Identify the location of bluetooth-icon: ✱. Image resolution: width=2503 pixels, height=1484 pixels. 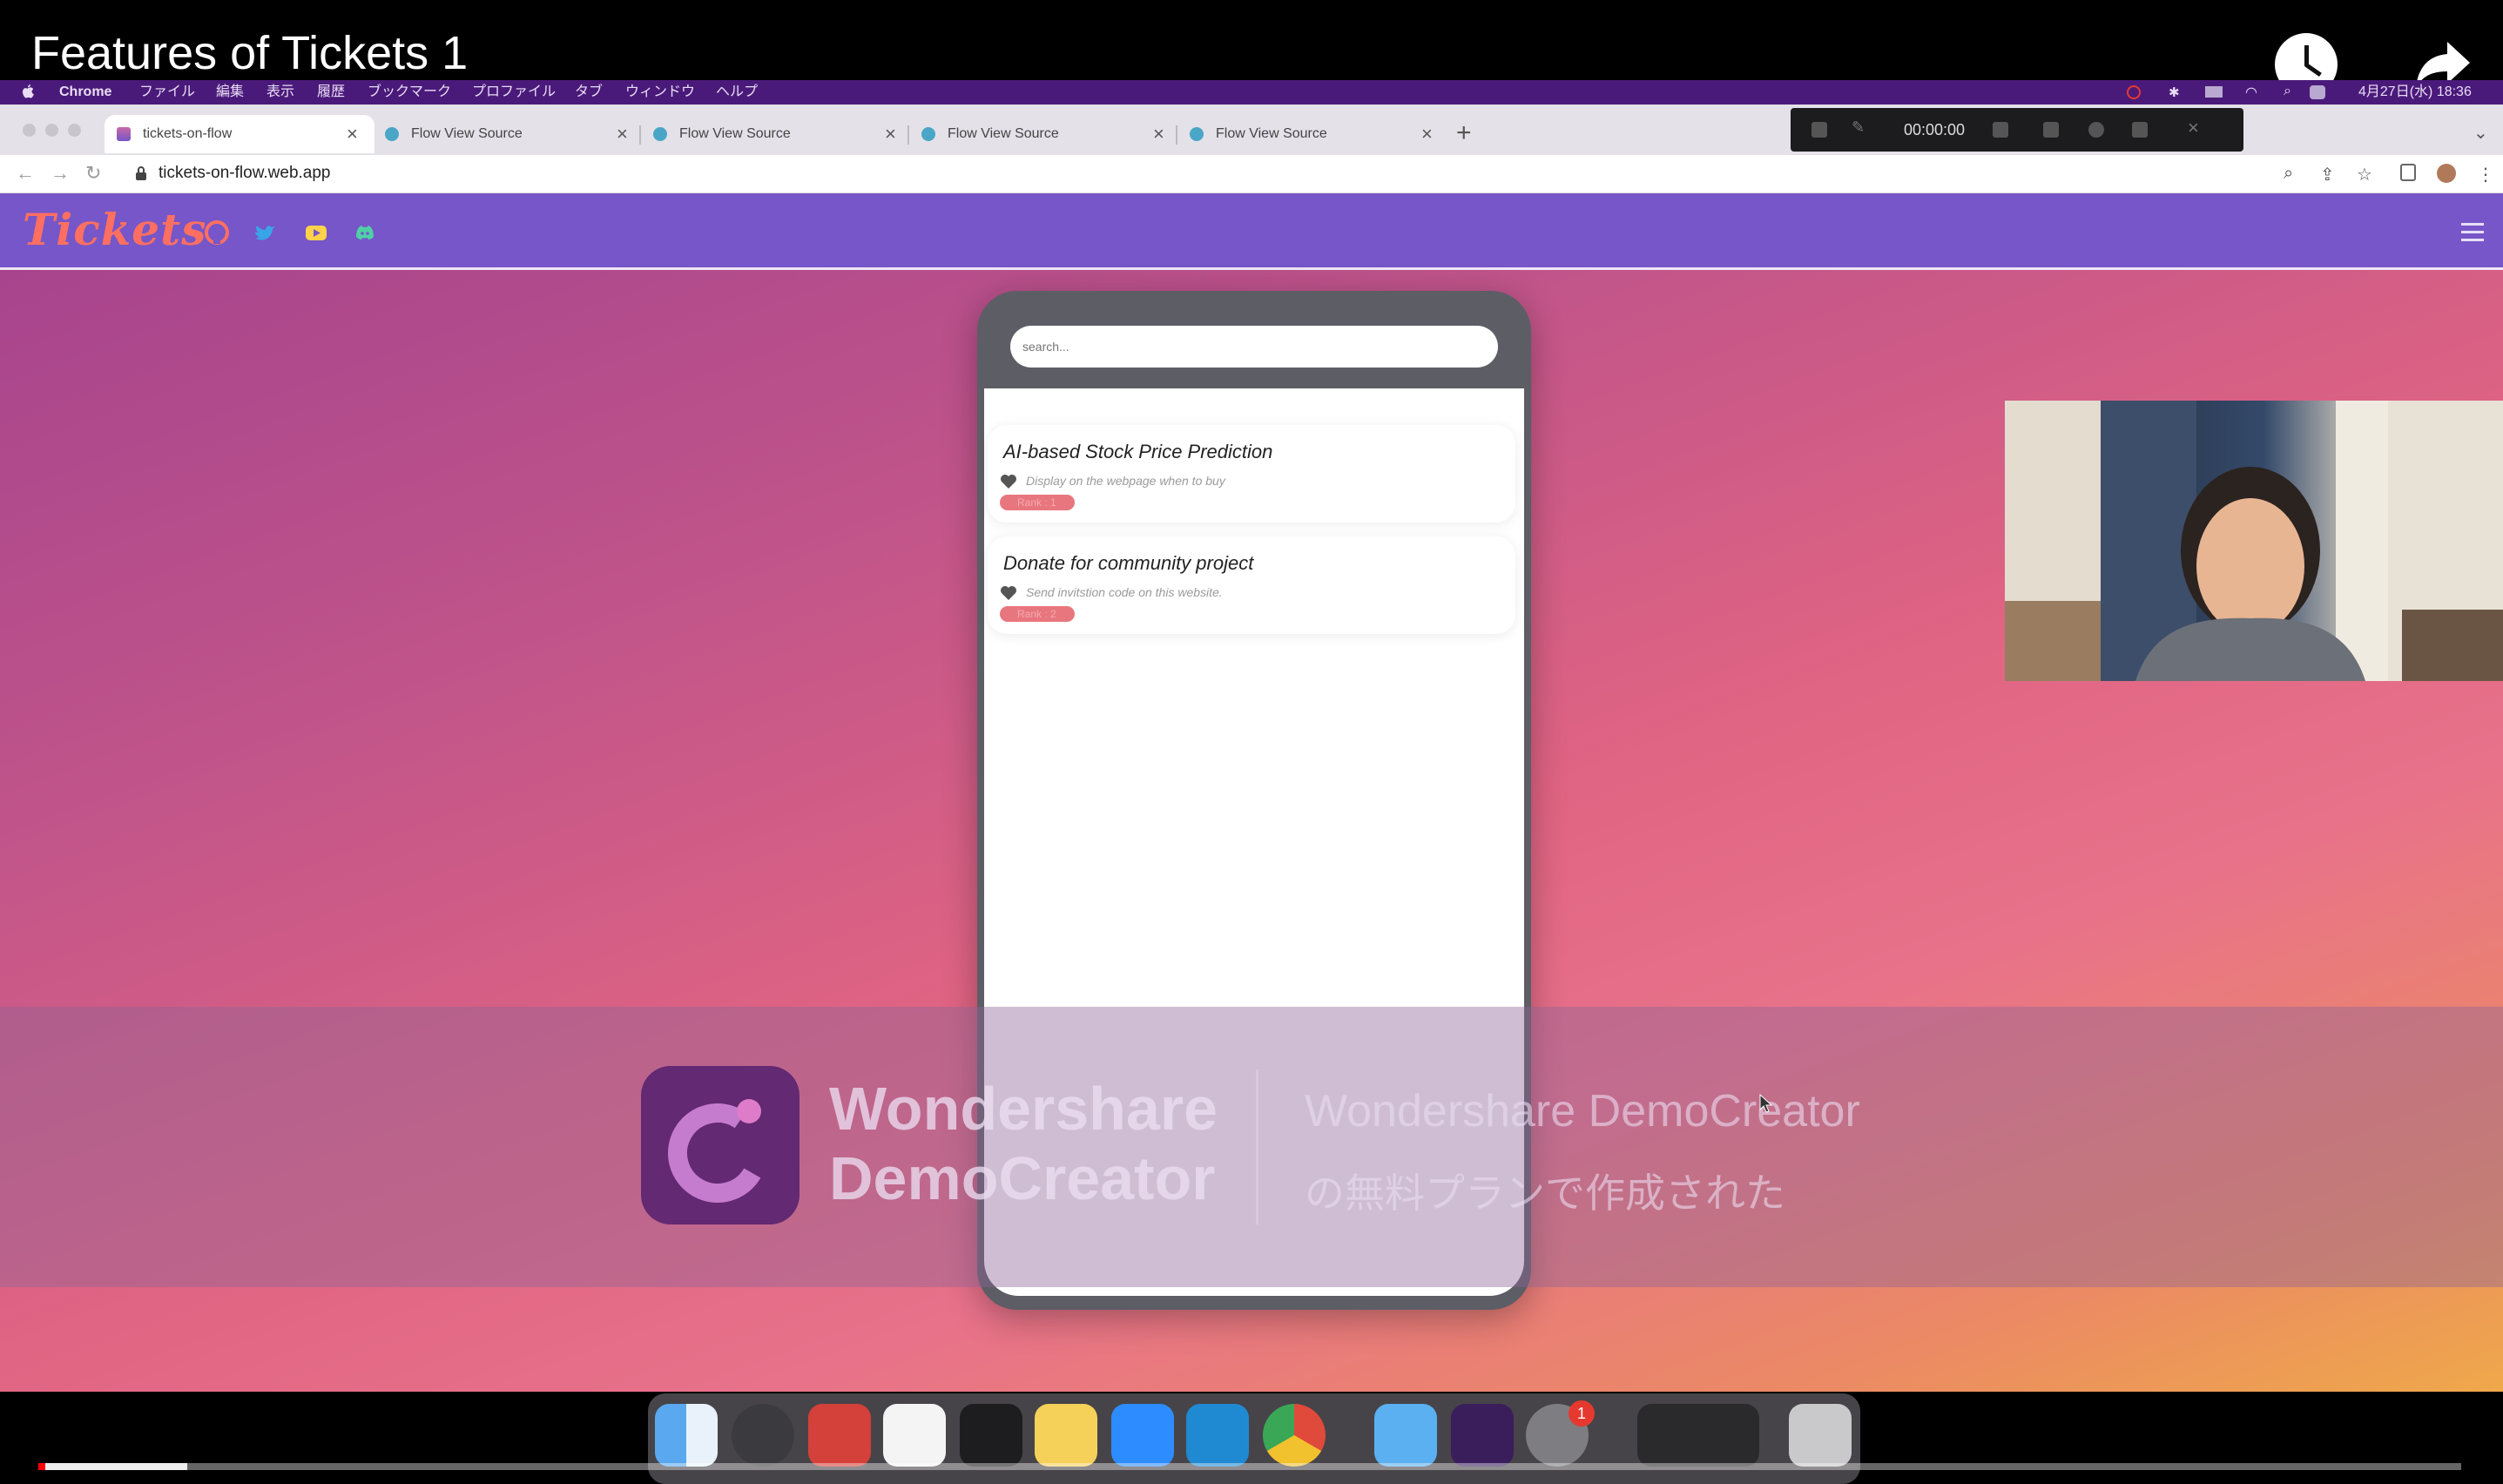
(2174, 92).